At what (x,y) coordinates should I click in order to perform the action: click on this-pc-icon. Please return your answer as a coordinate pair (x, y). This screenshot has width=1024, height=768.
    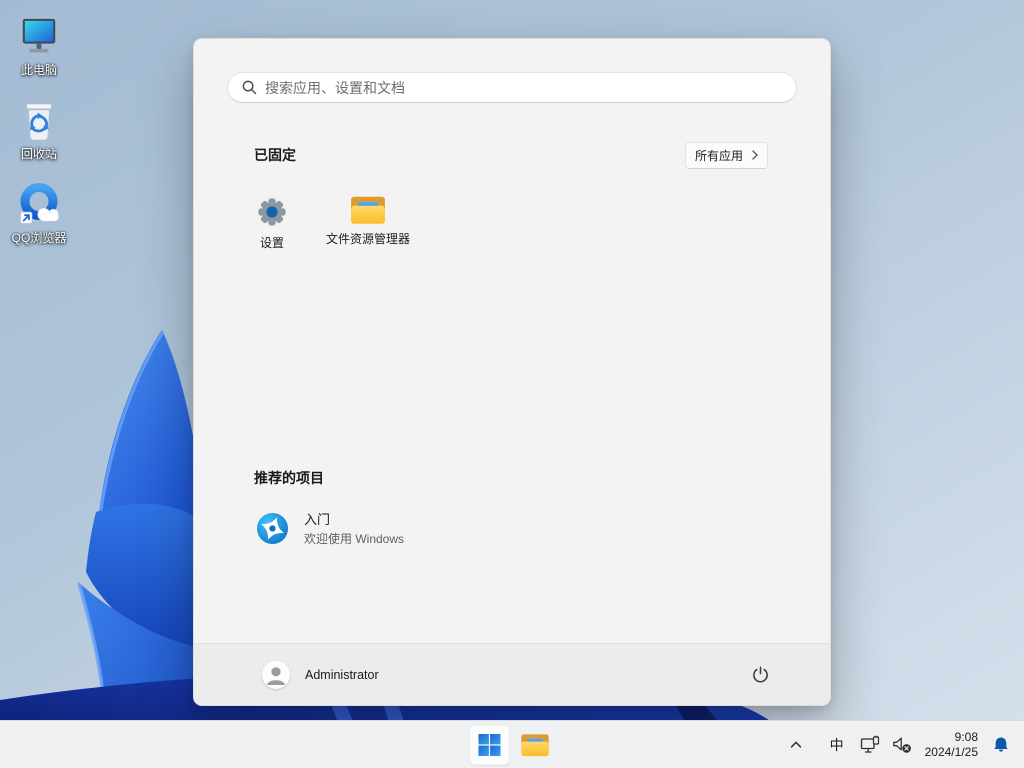
    Looking at the image, I should click on (39, 36).